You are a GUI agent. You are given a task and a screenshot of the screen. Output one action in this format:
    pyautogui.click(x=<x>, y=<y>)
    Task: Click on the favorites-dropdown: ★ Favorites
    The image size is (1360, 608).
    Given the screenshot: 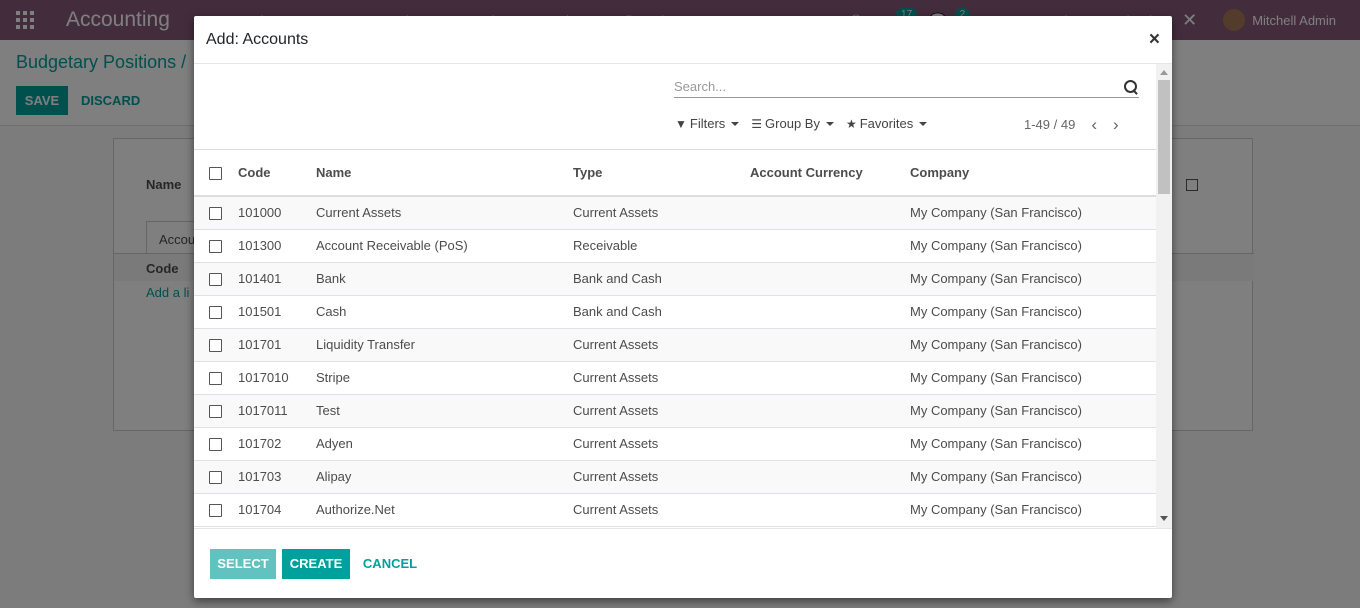 What is the action you would take?
    pyautogui.click(x=887, y=123)
    